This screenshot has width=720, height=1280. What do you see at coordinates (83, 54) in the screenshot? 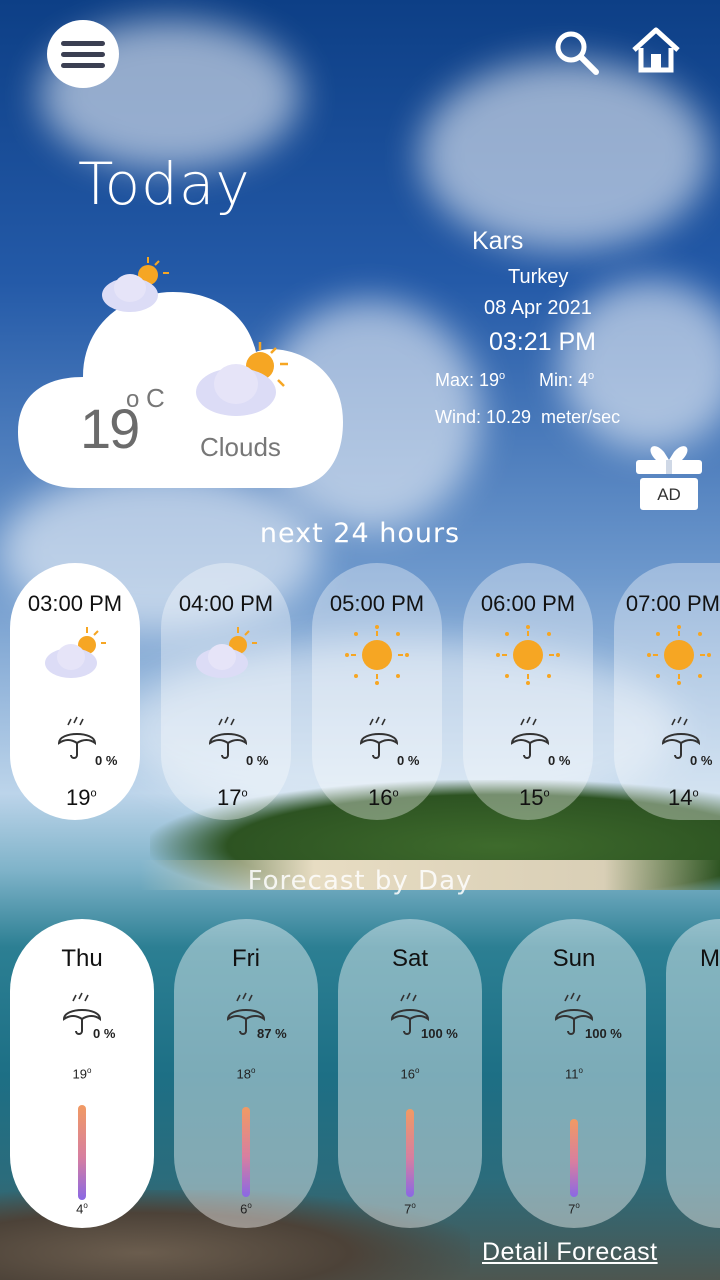
I see `menu-button` at bounding box center [83, 54].